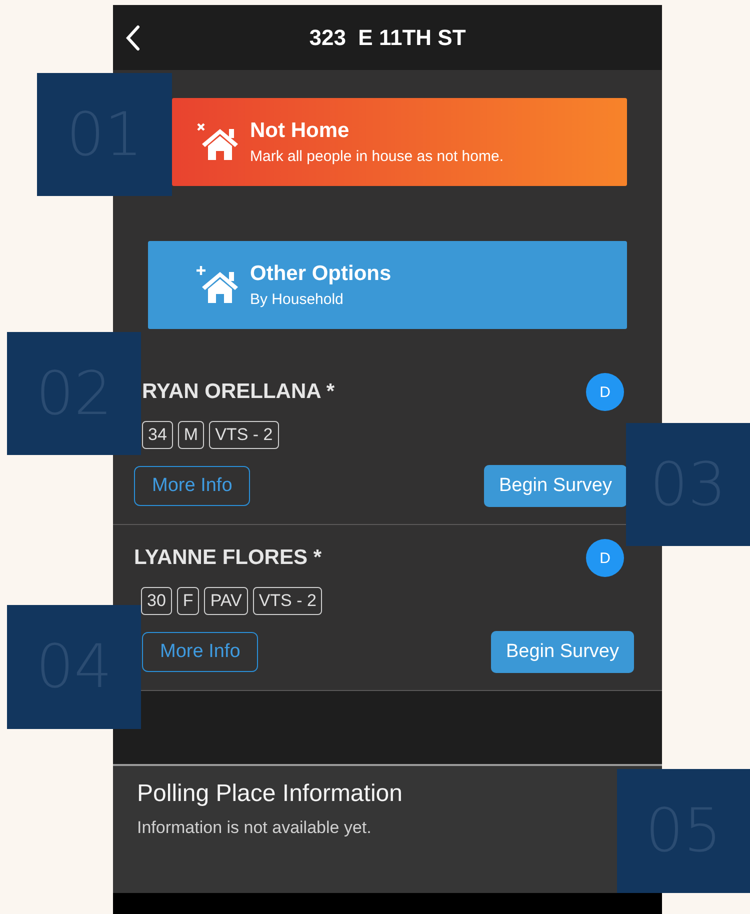 This screenshot has width=750, height=914. Describe the element at coordinates (156, 601) in the screenshot. I see `person-tag: 30` at that location.